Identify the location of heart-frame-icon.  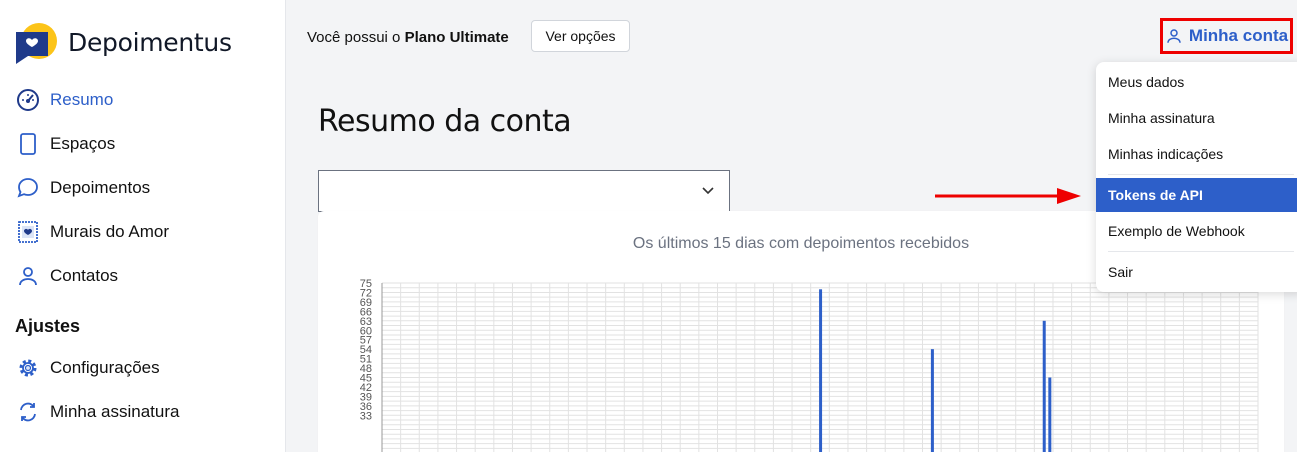
(28, 232).